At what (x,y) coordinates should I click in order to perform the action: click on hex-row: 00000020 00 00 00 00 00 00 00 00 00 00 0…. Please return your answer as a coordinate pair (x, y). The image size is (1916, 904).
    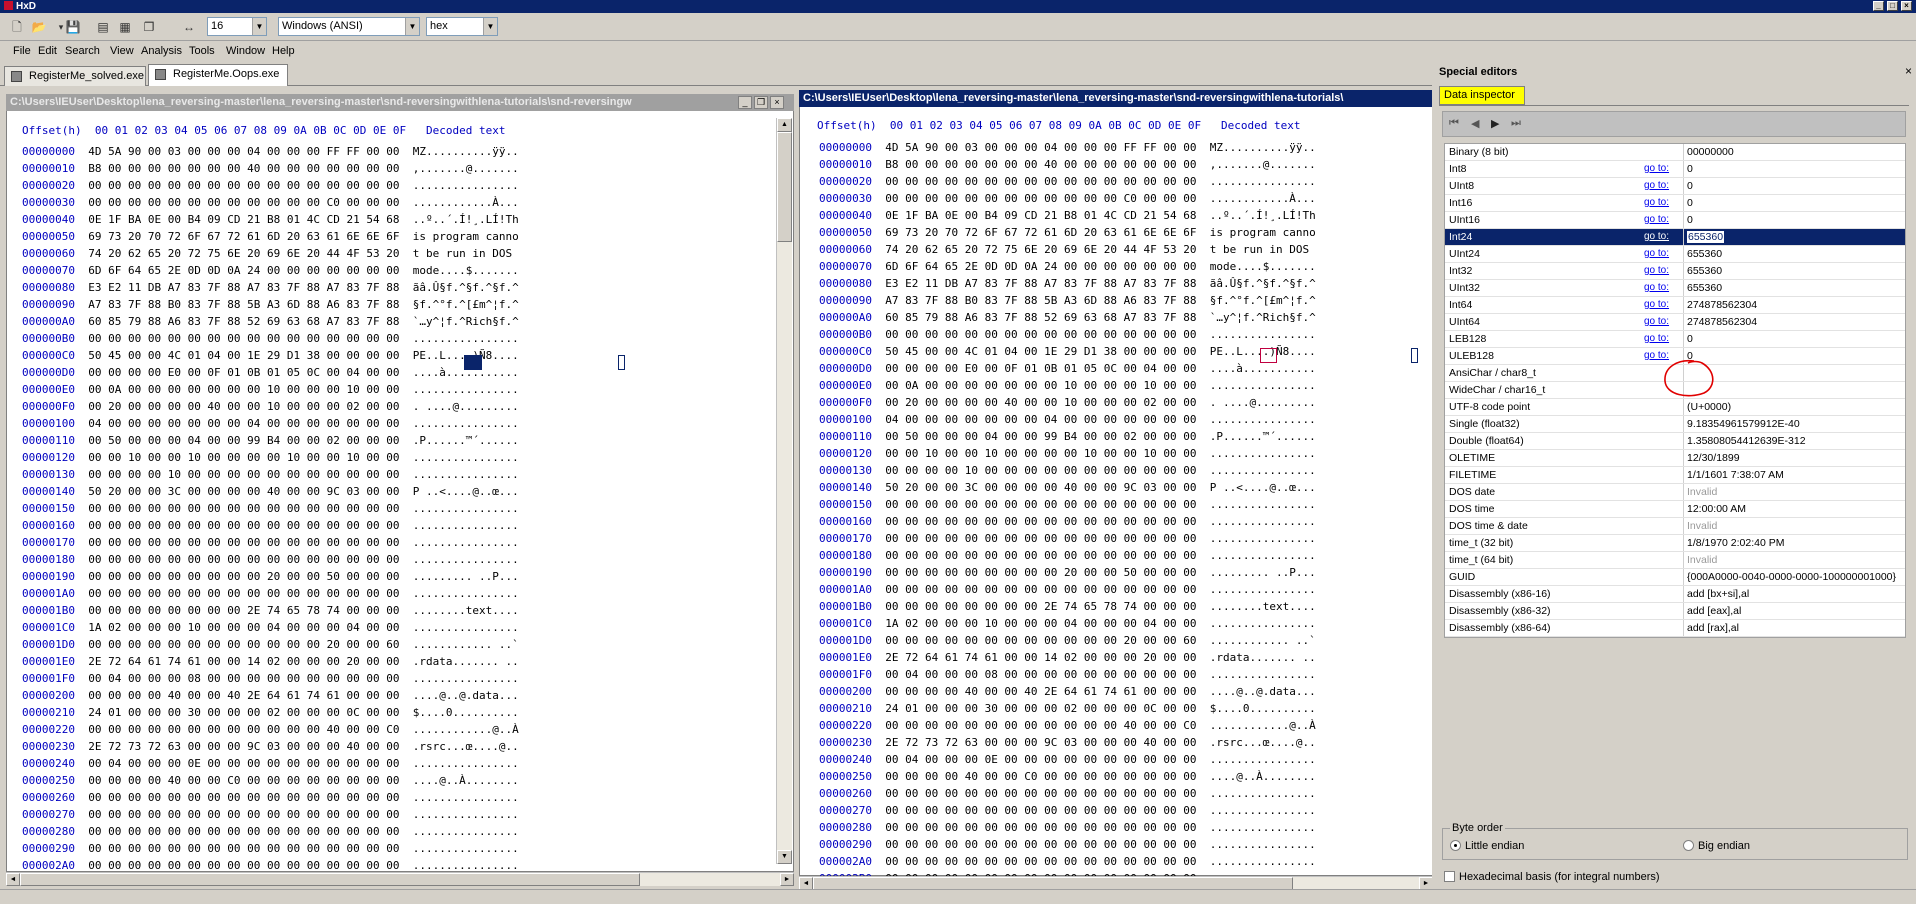
    Looking at the image, I should click on (270, 185).